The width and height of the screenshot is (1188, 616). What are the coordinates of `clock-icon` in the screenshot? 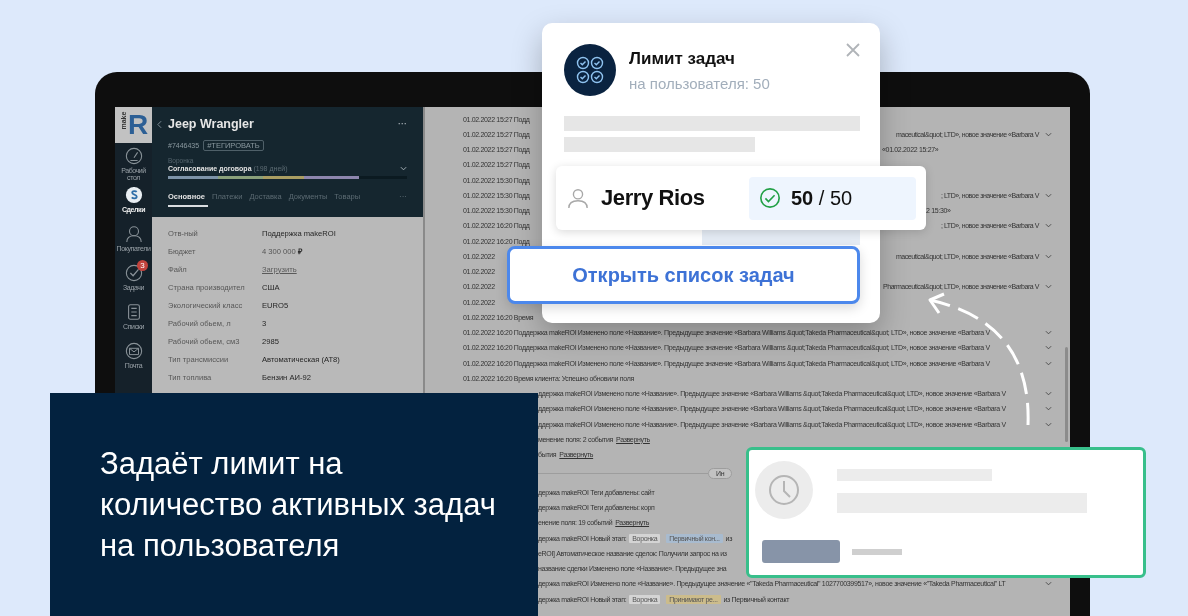 It's located at (784, 490).